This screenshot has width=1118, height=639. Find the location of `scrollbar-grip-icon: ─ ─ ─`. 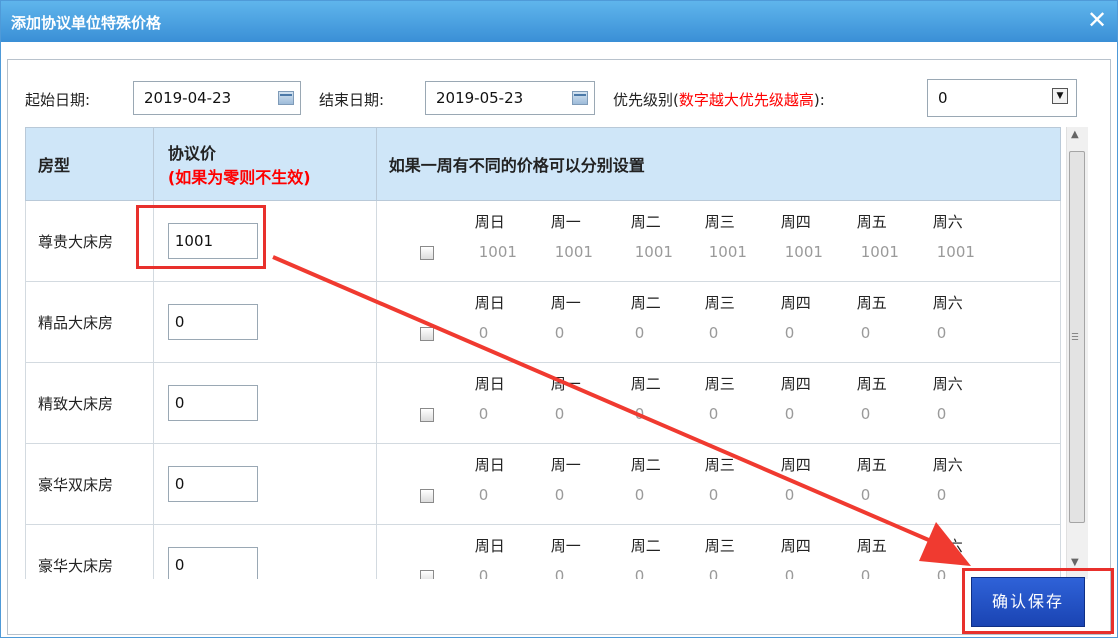

scrollbar-grip-icon: ─ ─ ─ is located at coordinates (1075, 337).